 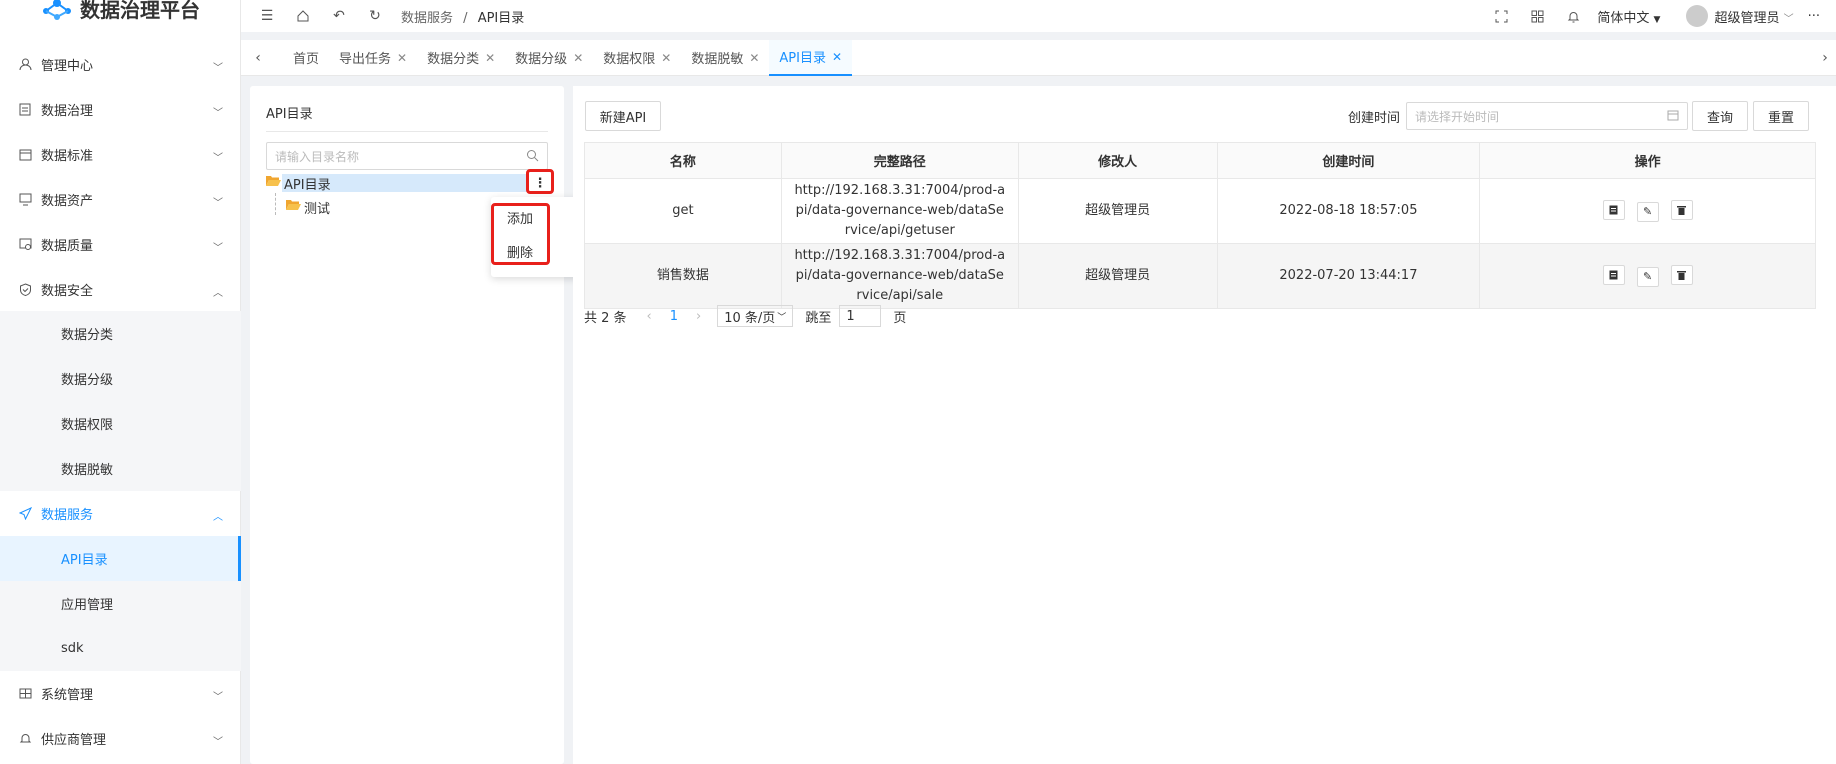 I want to click on menu-item-system-management: 系统管理 ﹀, so click(x=120, y=693).